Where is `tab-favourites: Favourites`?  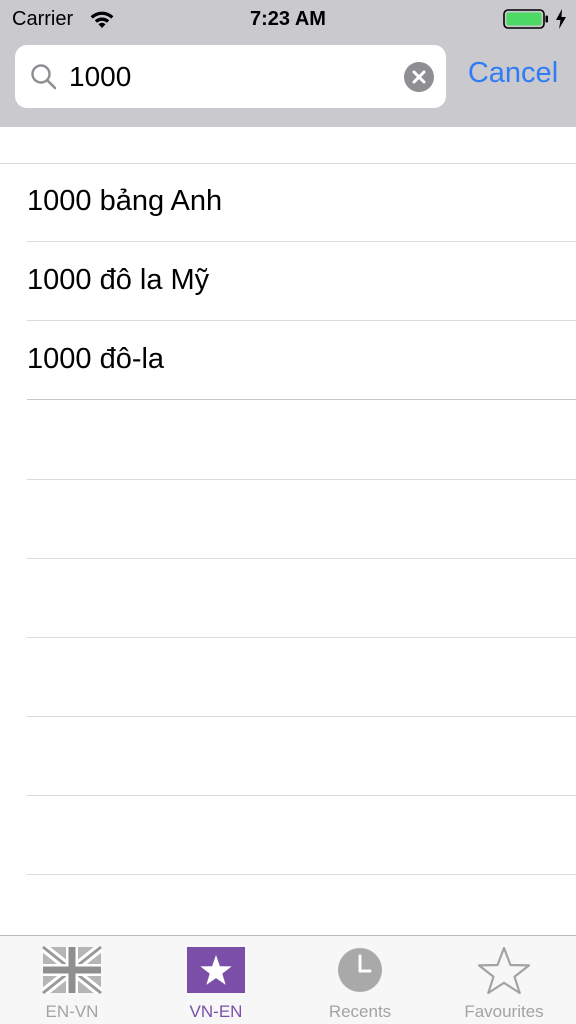
tab-favourites: Favourites is located at coordinates (504, 980).